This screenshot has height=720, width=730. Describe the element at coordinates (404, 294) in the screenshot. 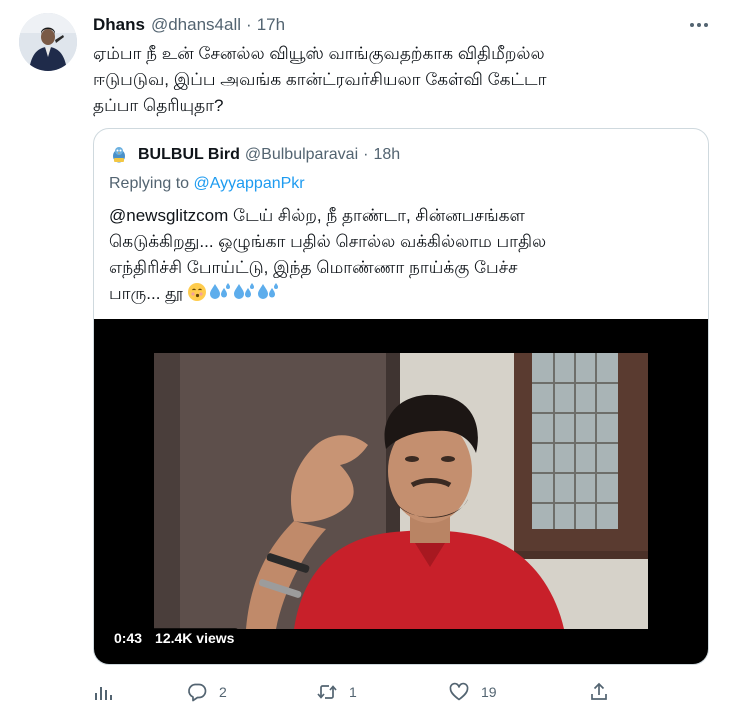

I see `quoted-text-line-last: பாரு... தூ` at that location.